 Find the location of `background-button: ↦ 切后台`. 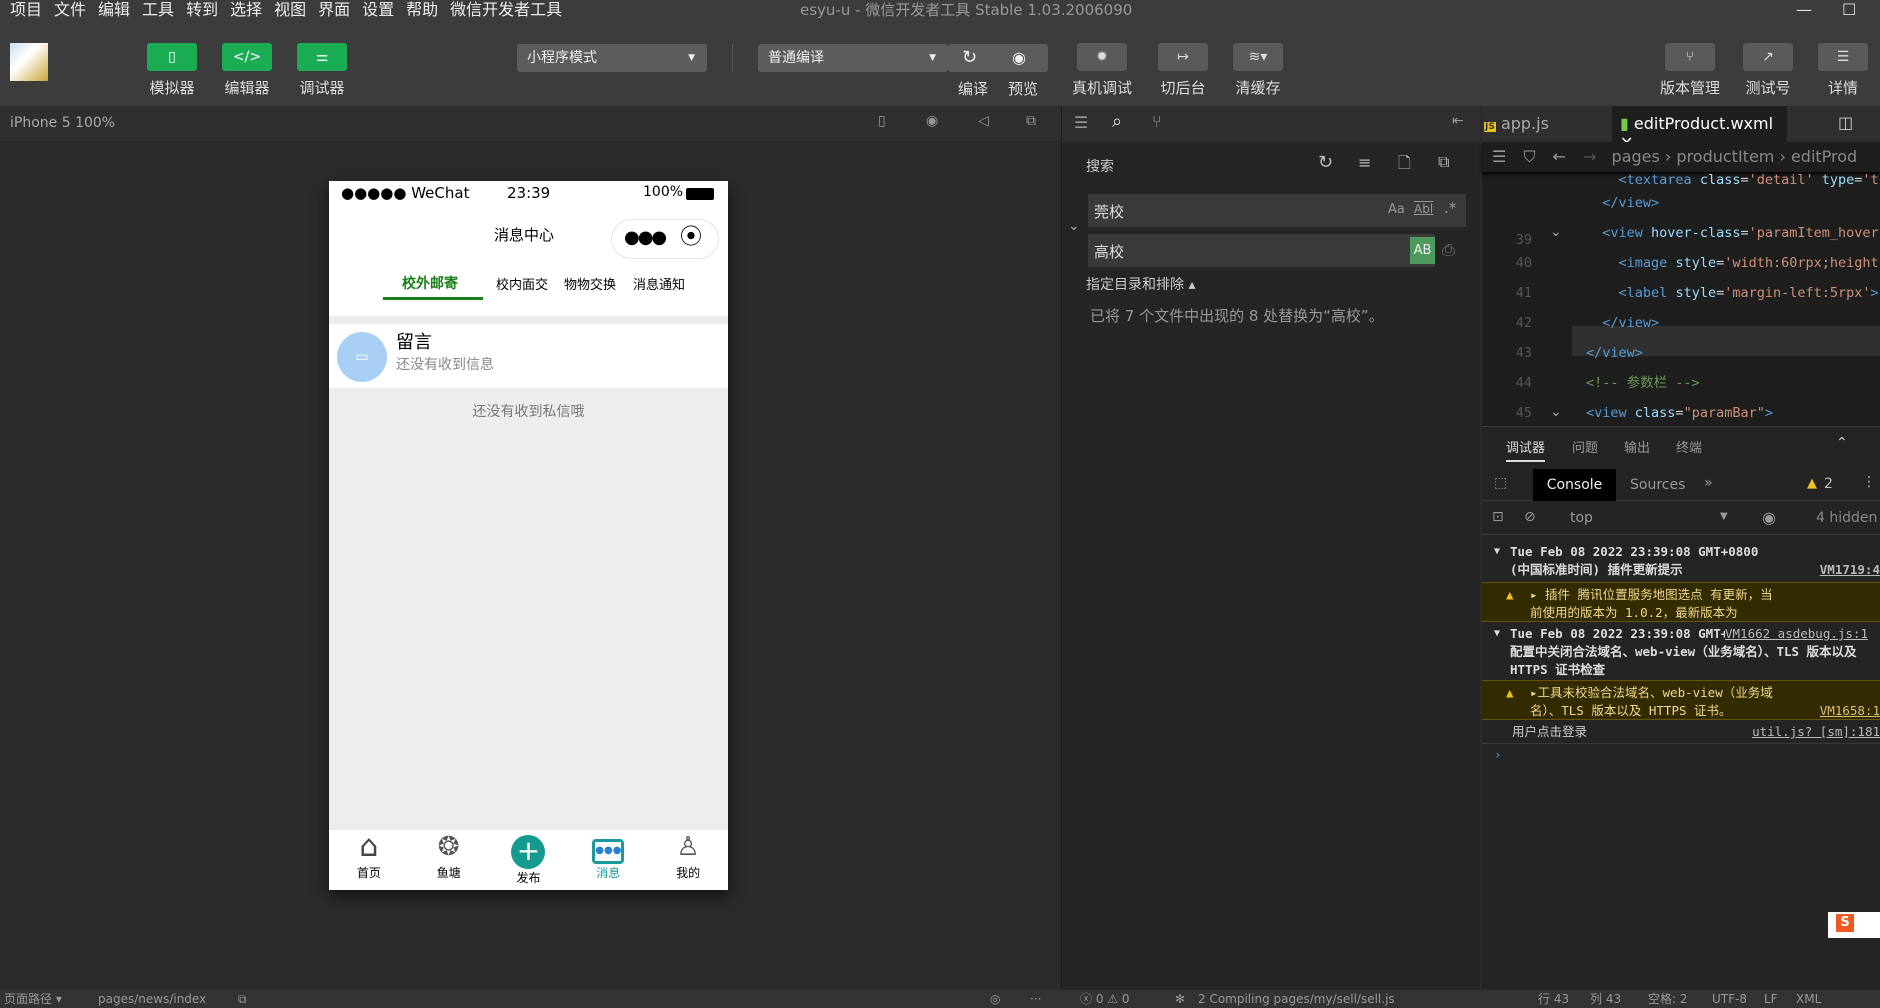

background-button: ↦ 切后台 is located at coordinates (1183, 70).